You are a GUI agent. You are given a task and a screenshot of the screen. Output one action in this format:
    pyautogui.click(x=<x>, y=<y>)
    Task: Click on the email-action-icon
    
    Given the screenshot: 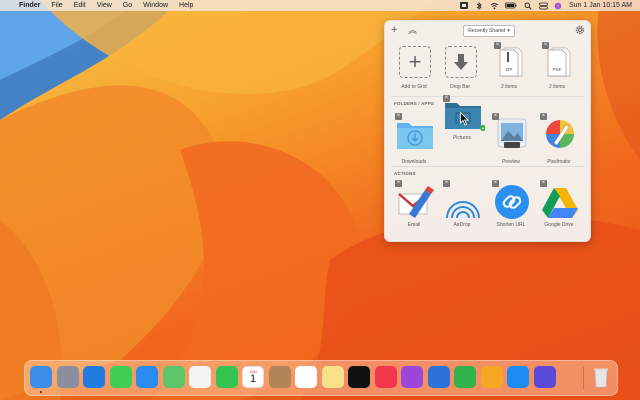 What is the action you would take?
    pyautogui.click(x=415, y=202)
    